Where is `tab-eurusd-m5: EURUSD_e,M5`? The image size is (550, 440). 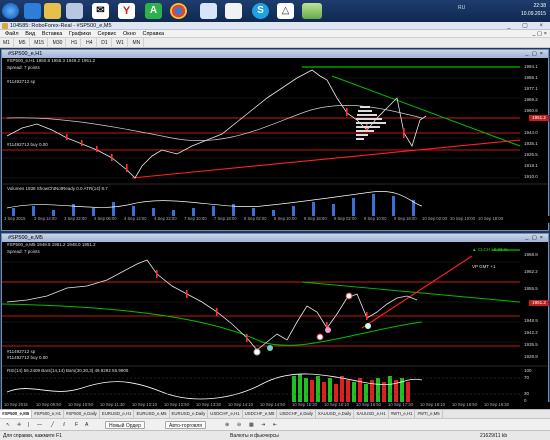 tab-eurusd-m5: EURUSD_e,M5 is located at coordinates (152, 414).